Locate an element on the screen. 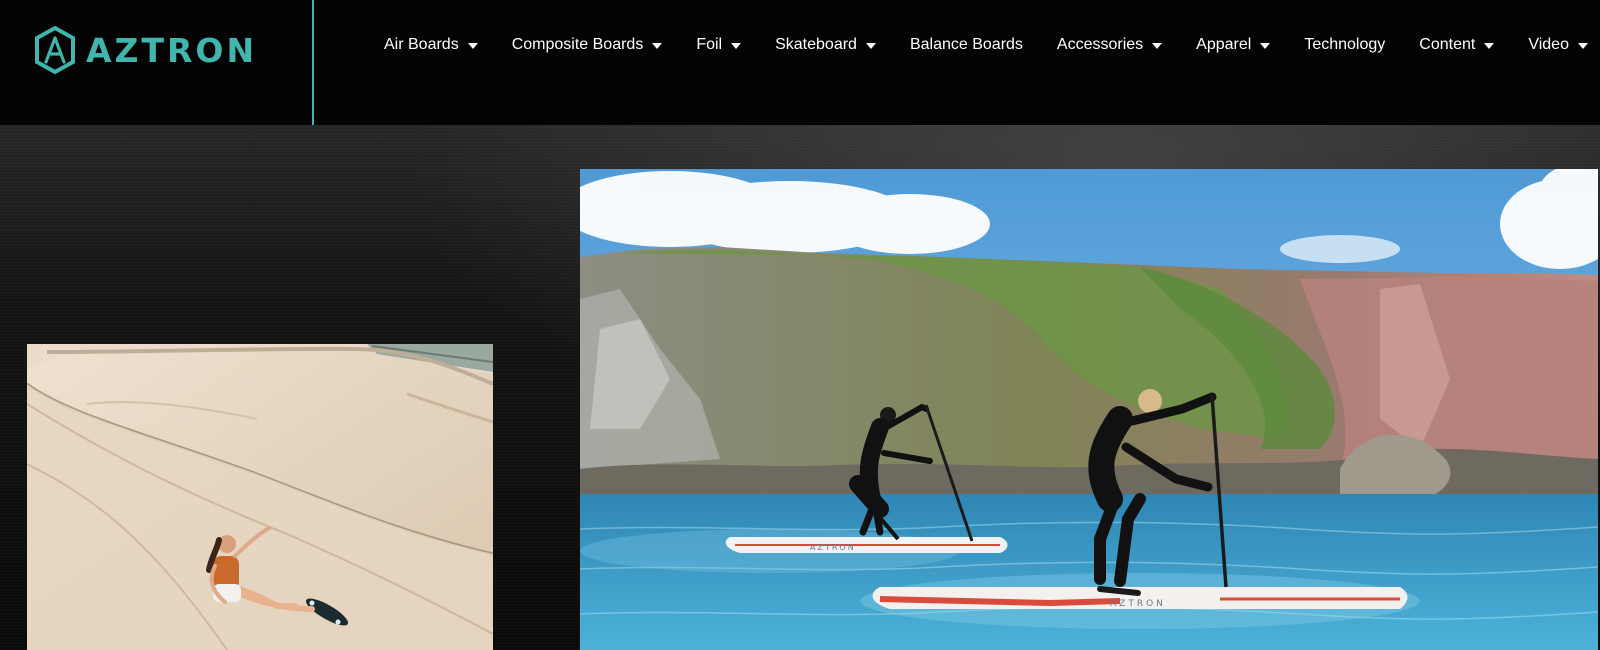  nav-item-technology: Technology is located at coordinates (1344, 45).